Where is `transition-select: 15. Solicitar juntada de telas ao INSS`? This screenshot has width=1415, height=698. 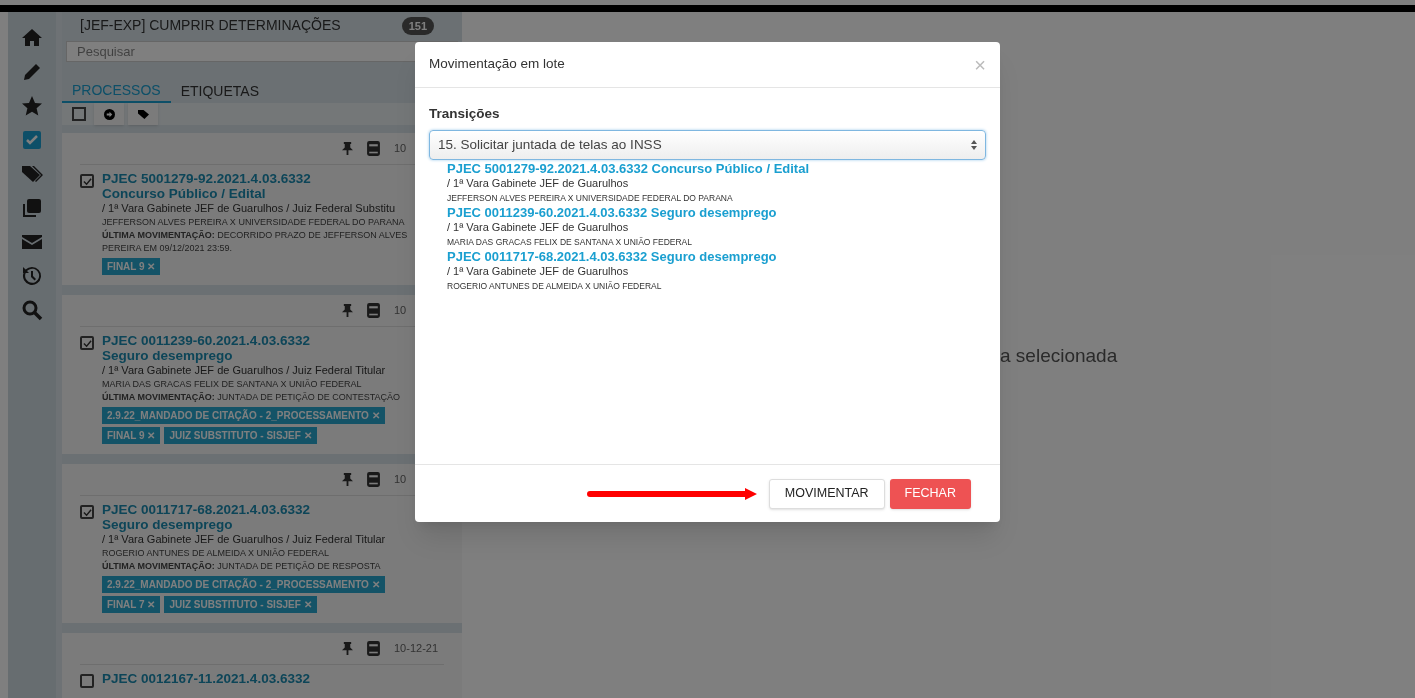
transition-select: 15. Solicitar juntada de telas ao INSS is located at coordinates (707, 145).